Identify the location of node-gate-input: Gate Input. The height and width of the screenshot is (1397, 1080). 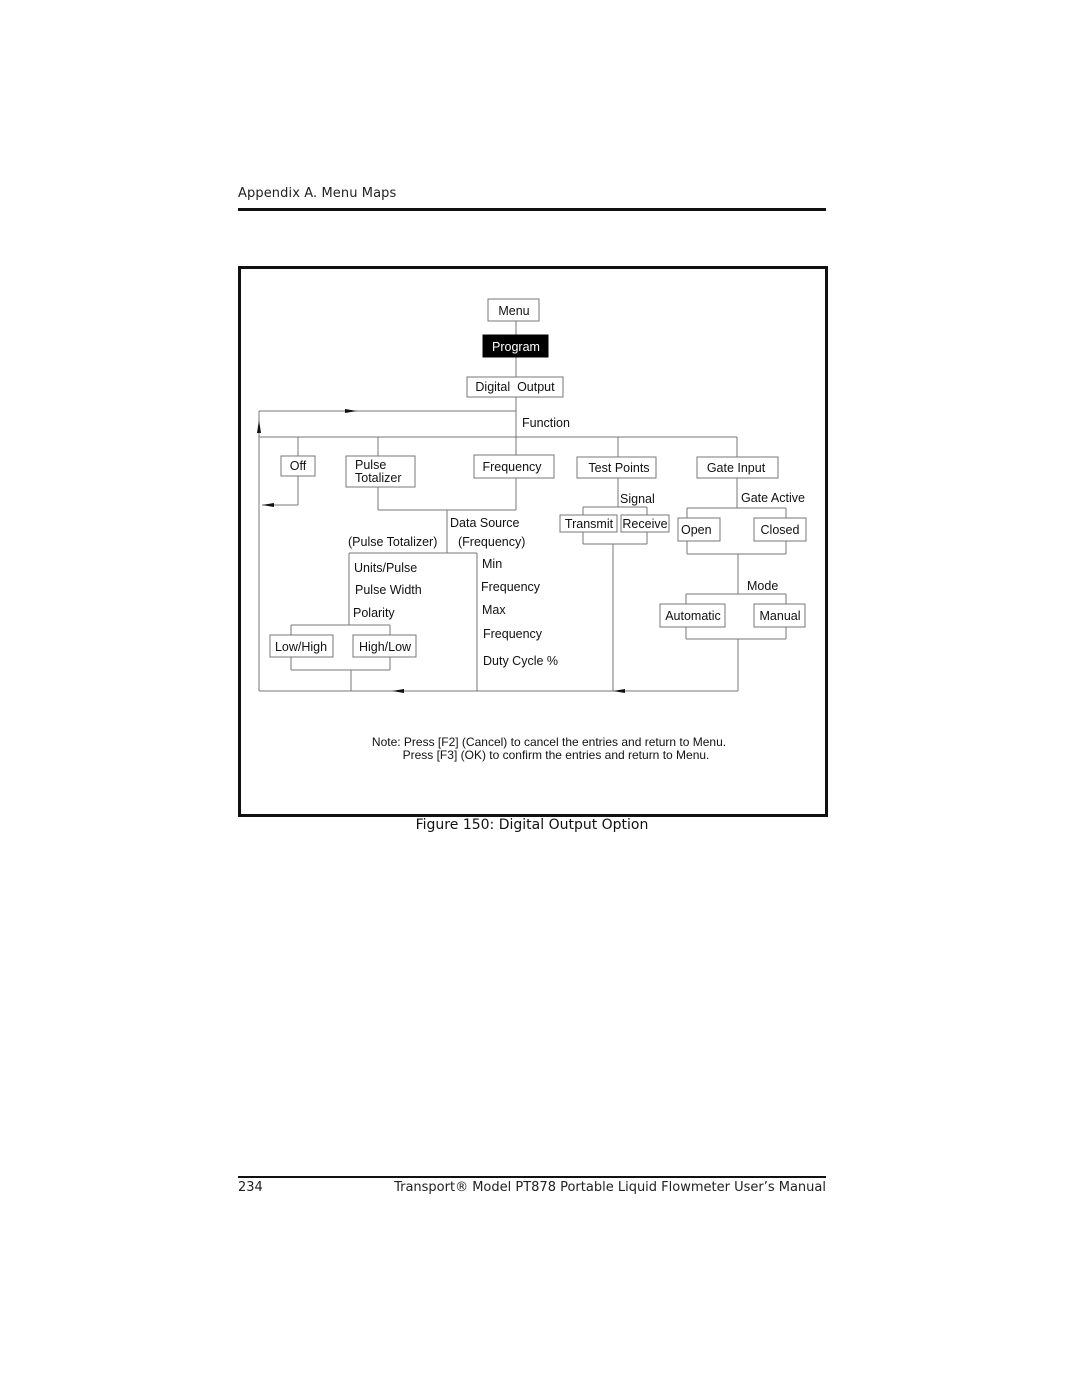
(737, 467).